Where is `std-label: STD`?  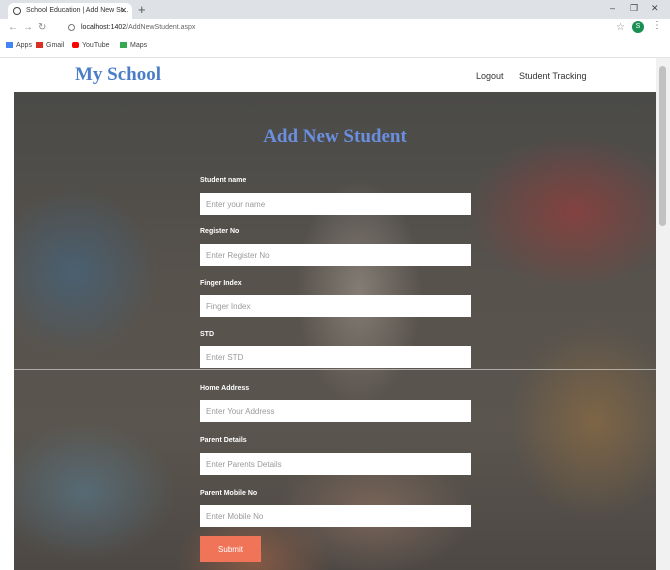 std-label: STD is located at coordinates (207, 334).